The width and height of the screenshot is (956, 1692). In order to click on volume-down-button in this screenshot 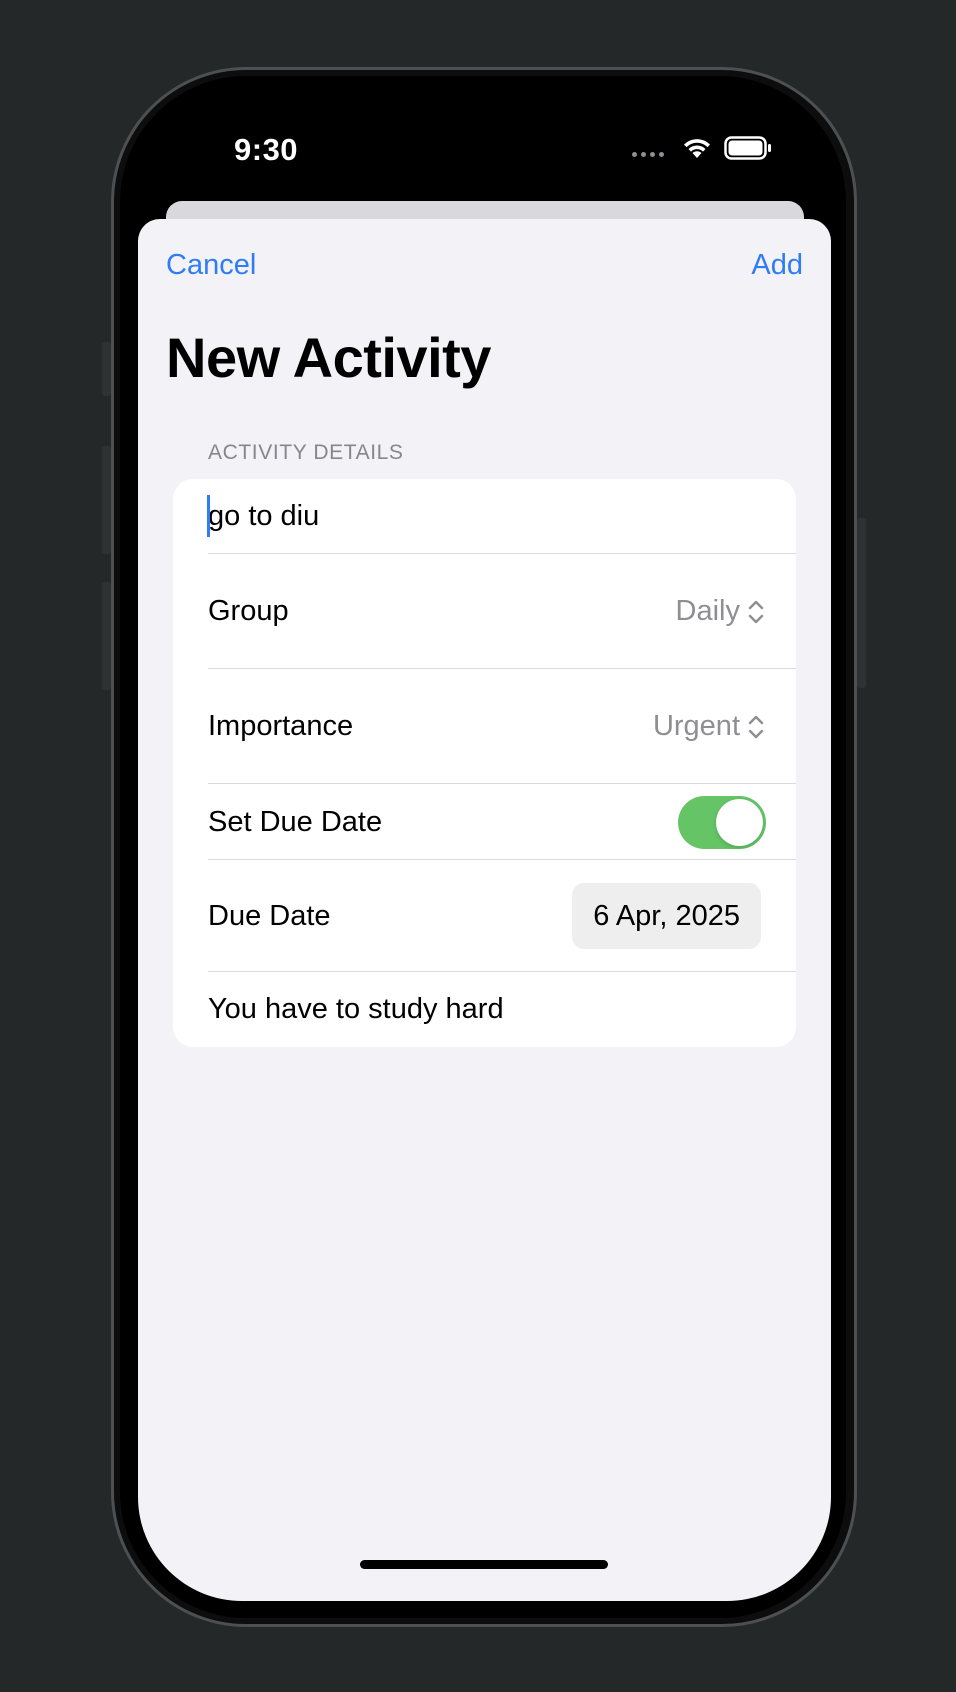, I will do `click(106, 636)`.